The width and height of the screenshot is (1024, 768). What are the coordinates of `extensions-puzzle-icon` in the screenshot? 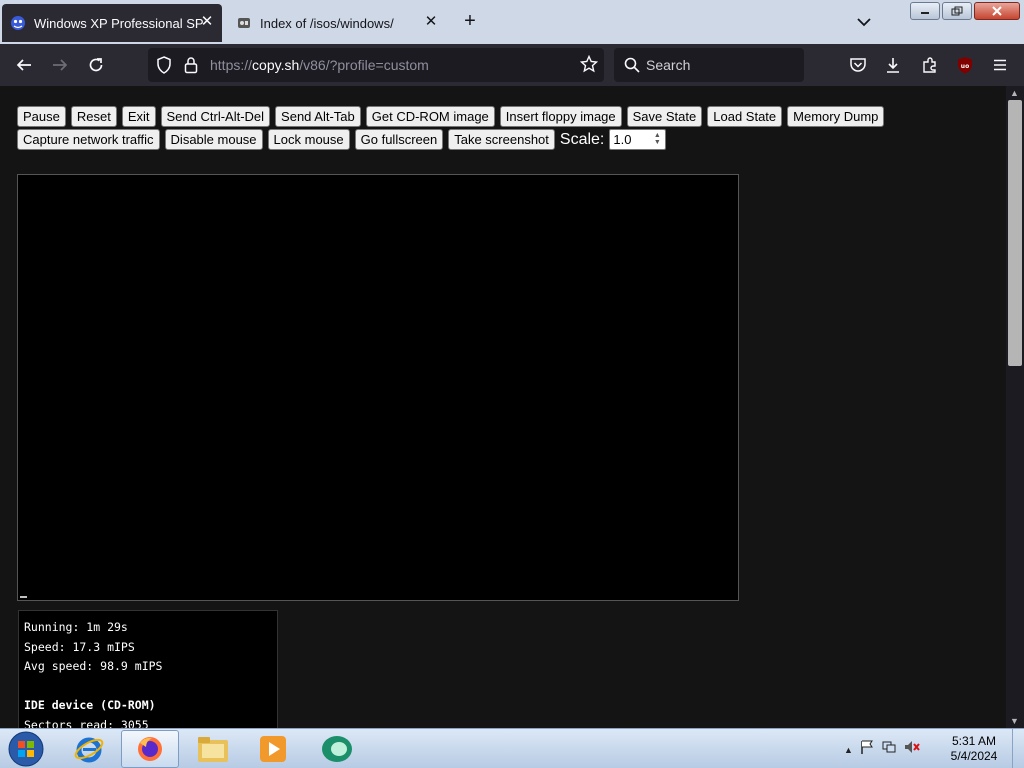 It's located at (930, 65).